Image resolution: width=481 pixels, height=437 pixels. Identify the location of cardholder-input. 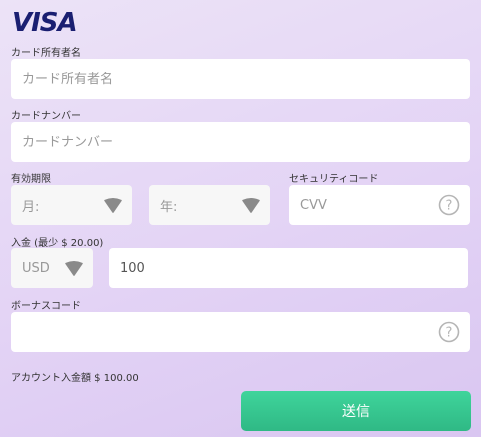
(246, 79).